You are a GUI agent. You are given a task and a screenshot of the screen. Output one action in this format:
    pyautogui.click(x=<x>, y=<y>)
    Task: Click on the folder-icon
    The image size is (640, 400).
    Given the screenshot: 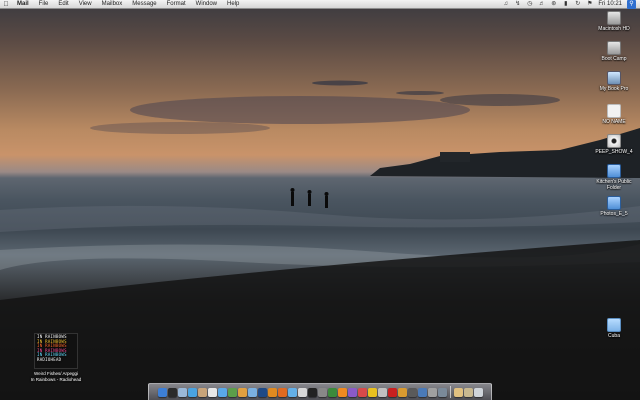 What is the action you would take?
    pyautogui.click(x=614, y=325)
    